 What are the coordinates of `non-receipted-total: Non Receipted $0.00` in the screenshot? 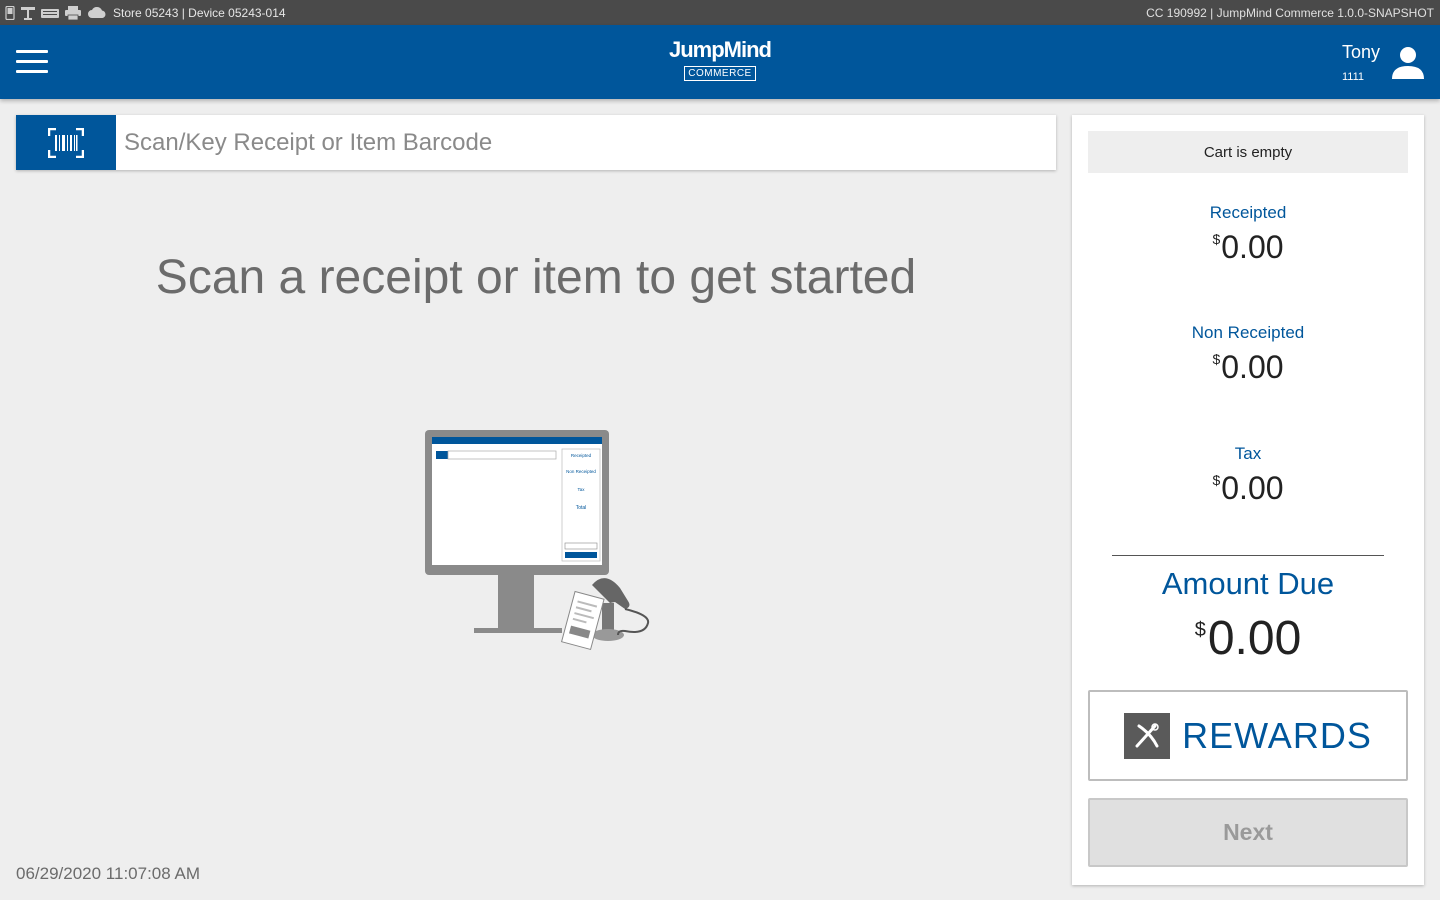 It's located at (1248, 354).